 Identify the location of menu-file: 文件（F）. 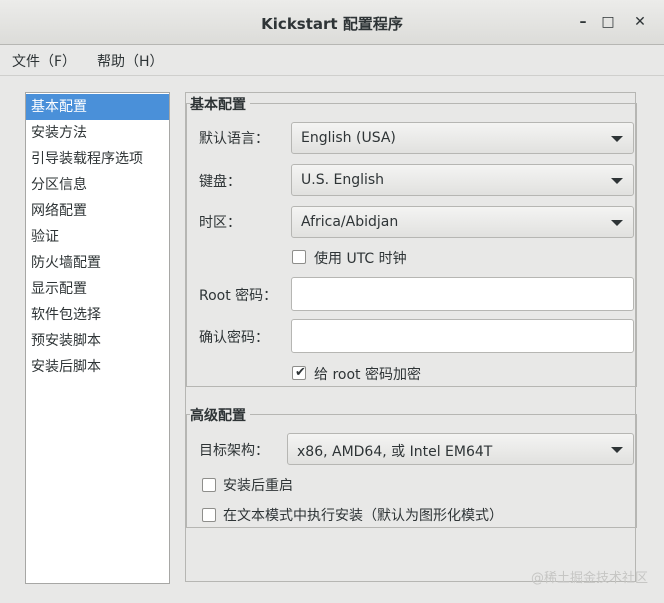
(44, 61).